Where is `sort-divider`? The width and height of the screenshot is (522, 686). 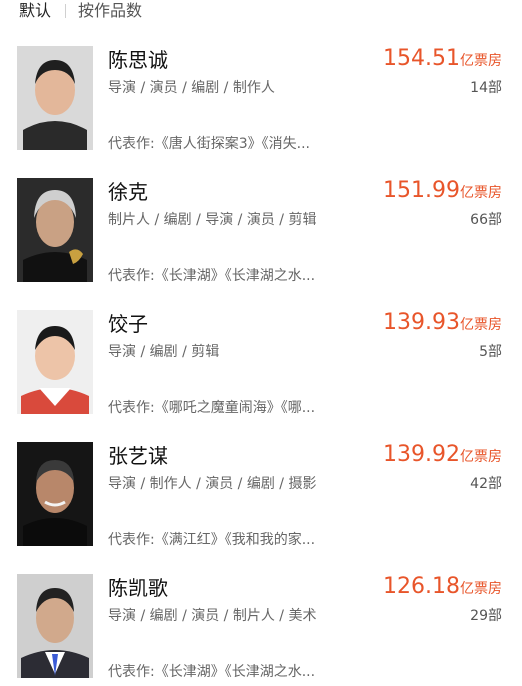
sort-divider is located at coordinates (65, 11).